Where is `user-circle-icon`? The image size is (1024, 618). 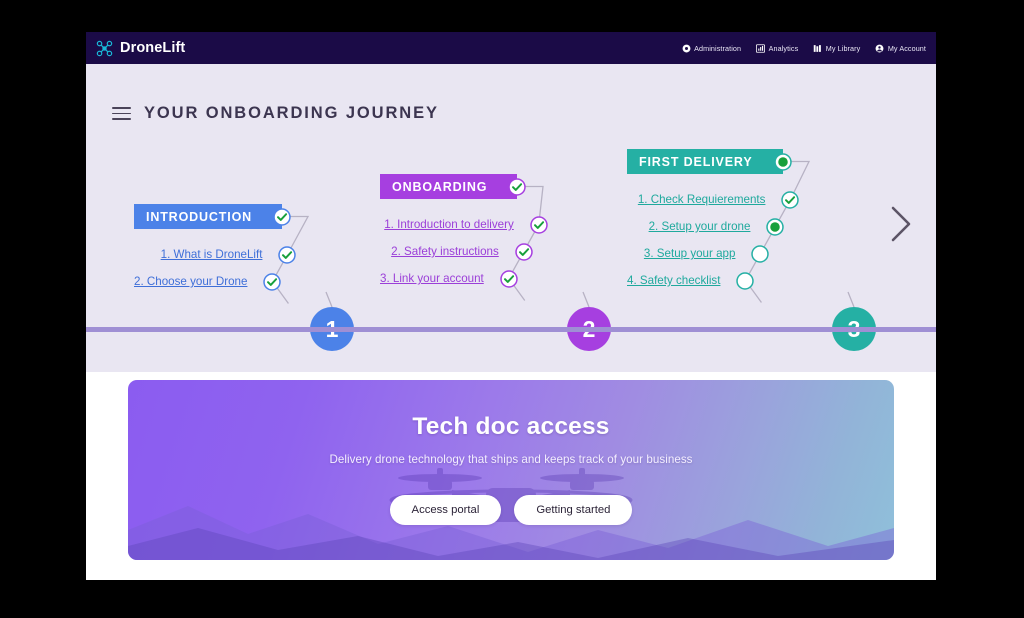 user-circle-icon is located at coordinates (879, 48).